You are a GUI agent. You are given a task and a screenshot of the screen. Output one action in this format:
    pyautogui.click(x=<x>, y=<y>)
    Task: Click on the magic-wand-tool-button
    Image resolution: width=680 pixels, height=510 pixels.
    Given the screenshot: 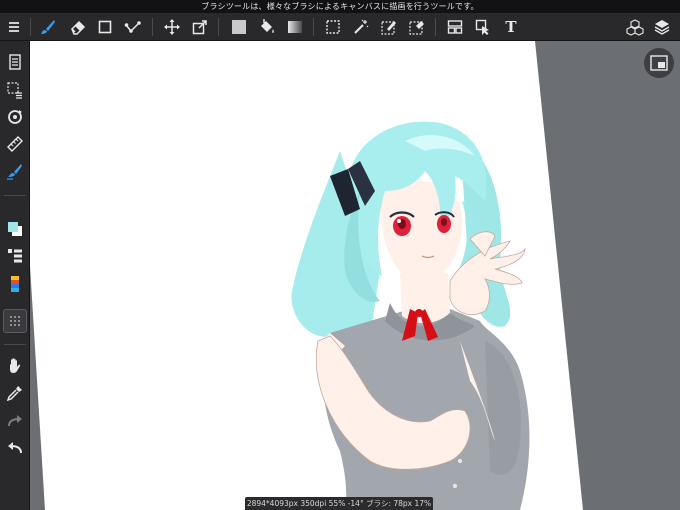 What is the action you would take?
    pyautogui.click(x=361, y=27)
    